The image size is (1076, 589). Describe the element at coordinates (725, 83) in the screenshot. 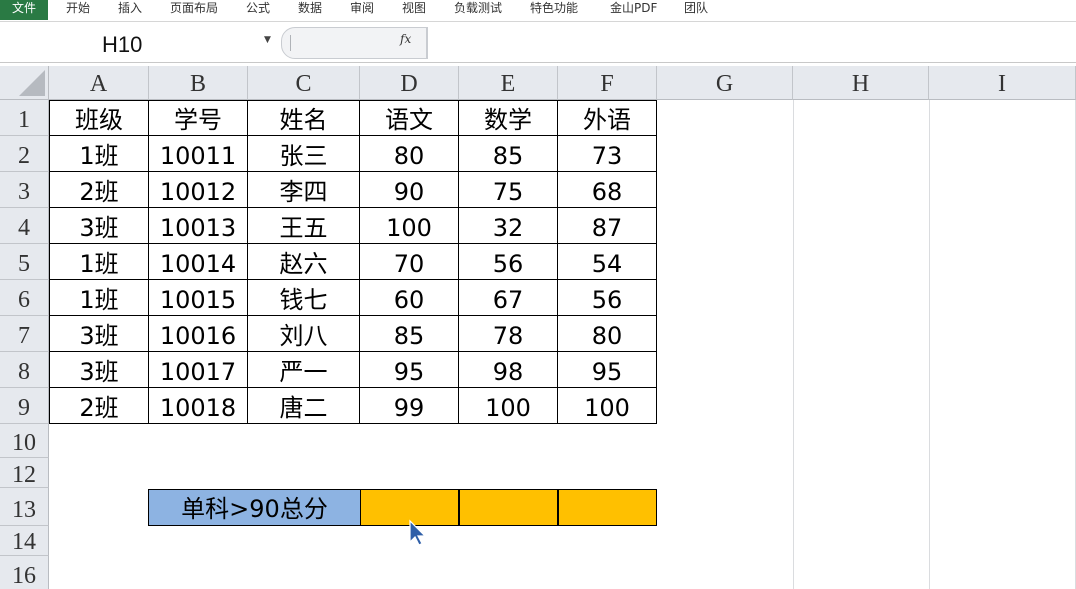

I see `column-header-g: G` at that location.